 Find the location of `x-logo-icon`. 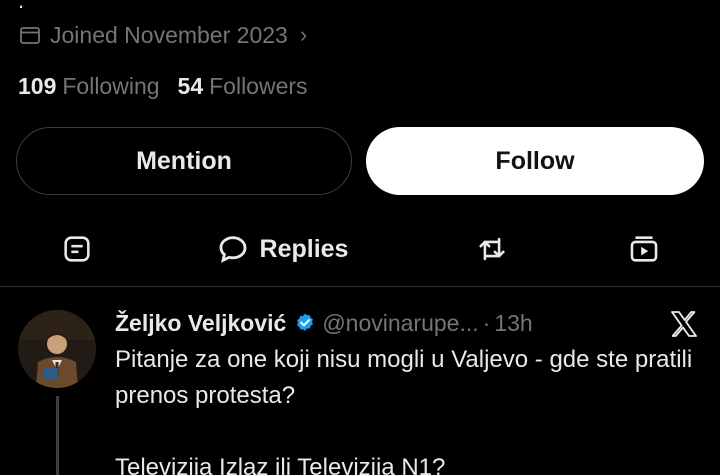

x-logo-icon is located at coordinates (684, 324).